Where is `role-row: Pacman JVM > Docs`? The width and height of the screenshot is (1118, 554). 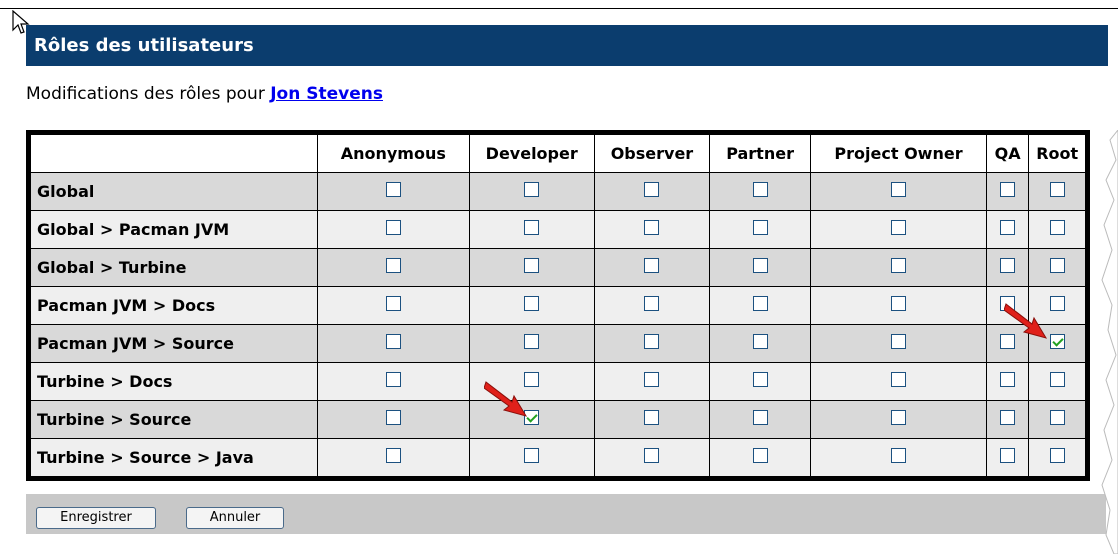
role-row: Pacman JVM > Docs is located at coordinates (558, 305).